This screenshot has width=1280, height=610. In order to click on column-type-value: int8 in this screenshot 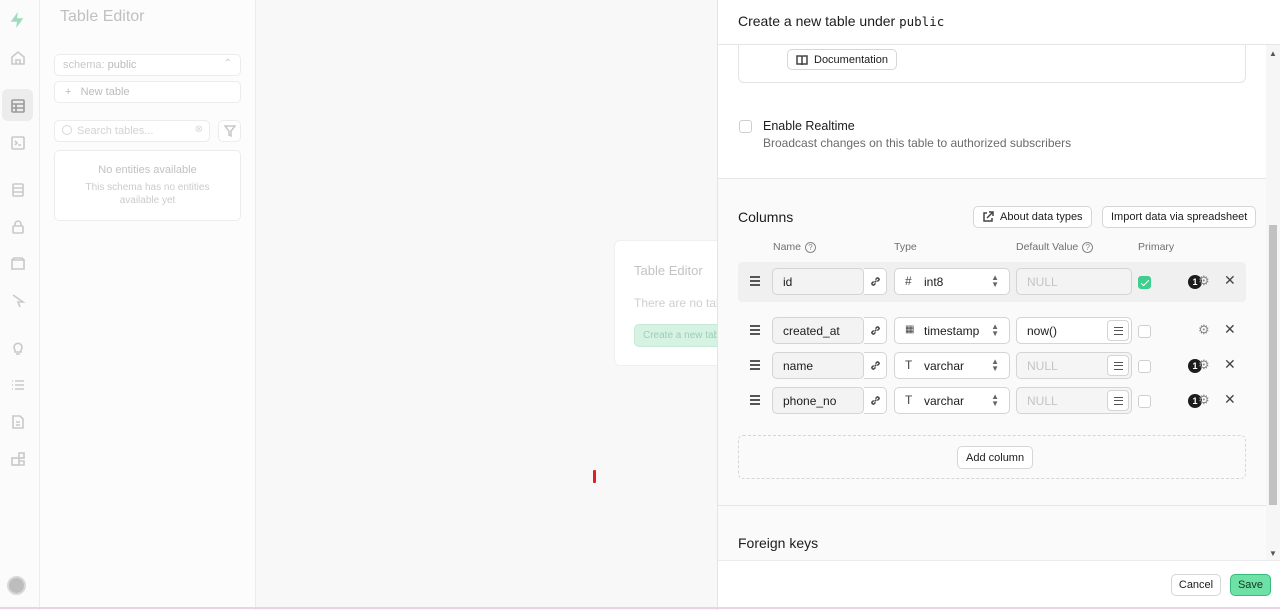, I will do `click(934, 282)`.